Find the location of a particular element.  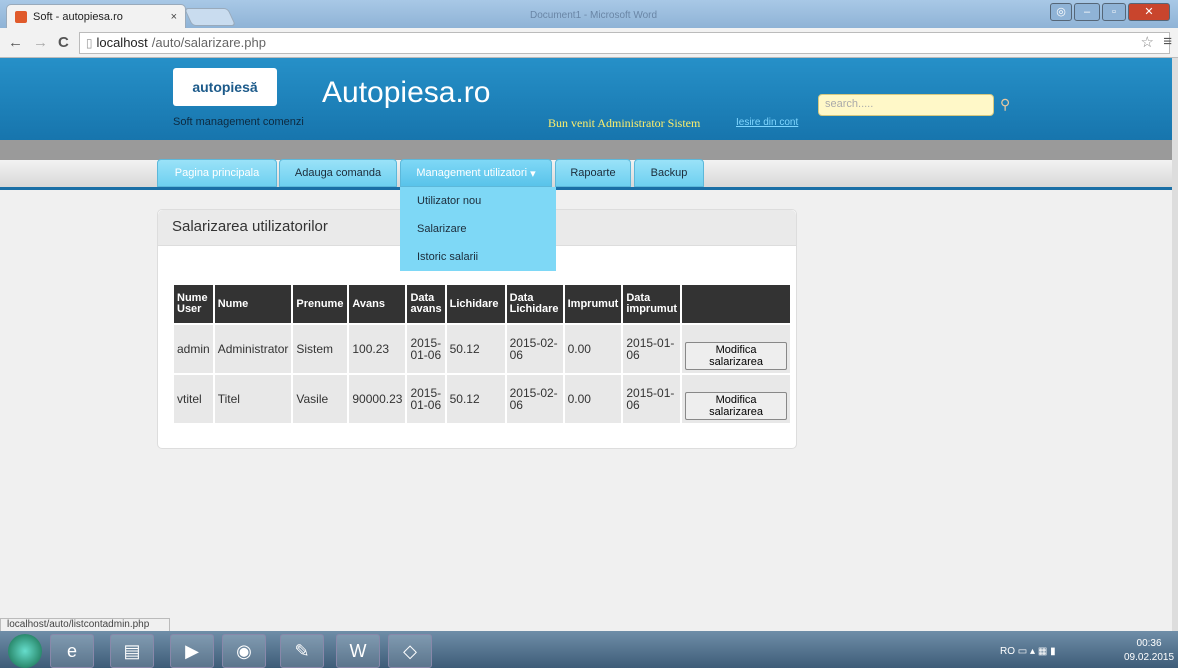

col-settlement-date: Data Lichidare is located at coordinates (534, 304).